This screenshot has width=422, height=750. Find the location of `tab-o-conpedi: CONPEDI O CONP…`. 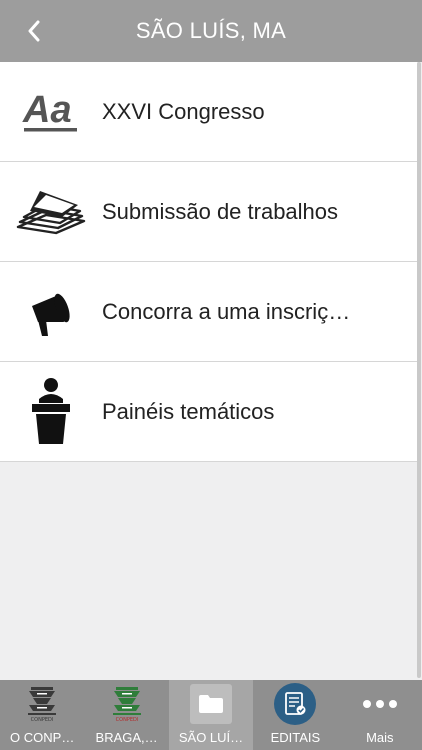

tab-o-conpedi: CONPEDI O CONP… is located at coordinates (42, 715).